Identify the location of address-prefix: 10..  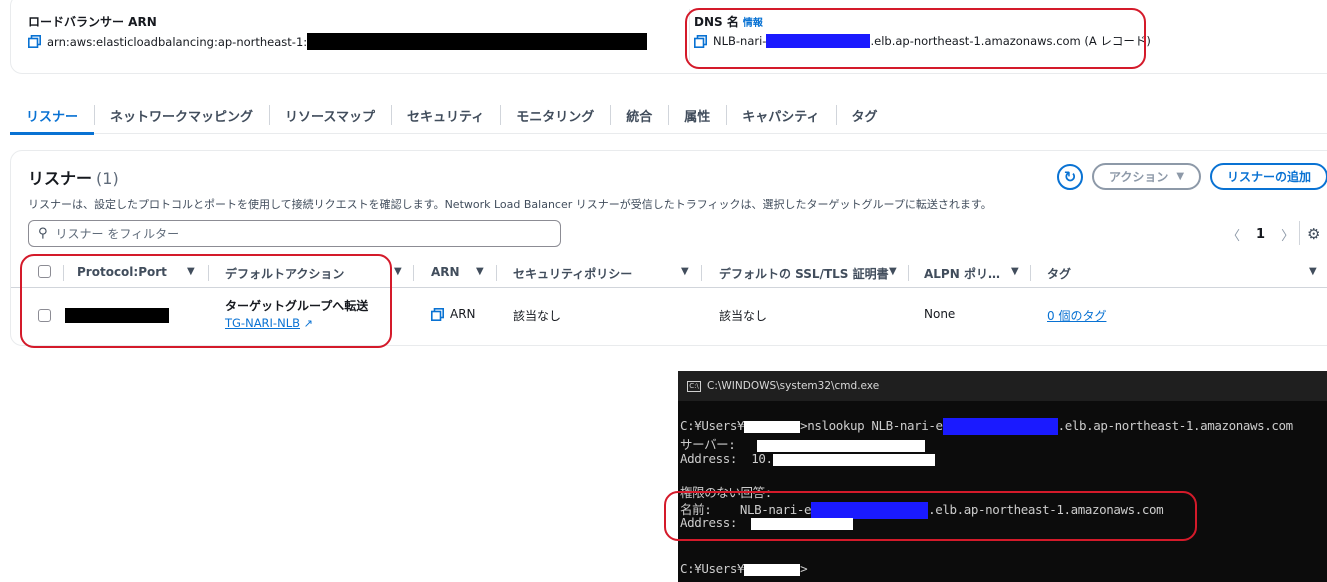
(762, 458).